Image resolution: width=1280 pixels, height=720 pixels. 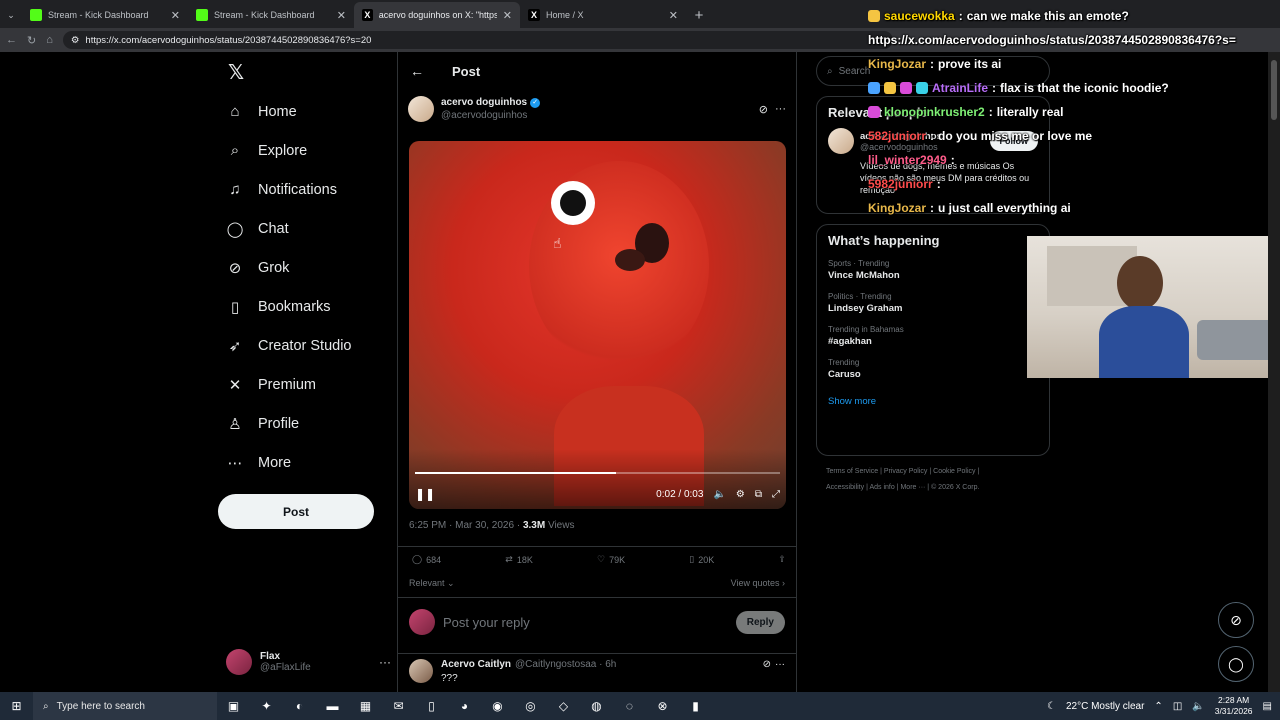 I want to click on browser-tab: X Home / X ✕, so click(x=603, y=15).